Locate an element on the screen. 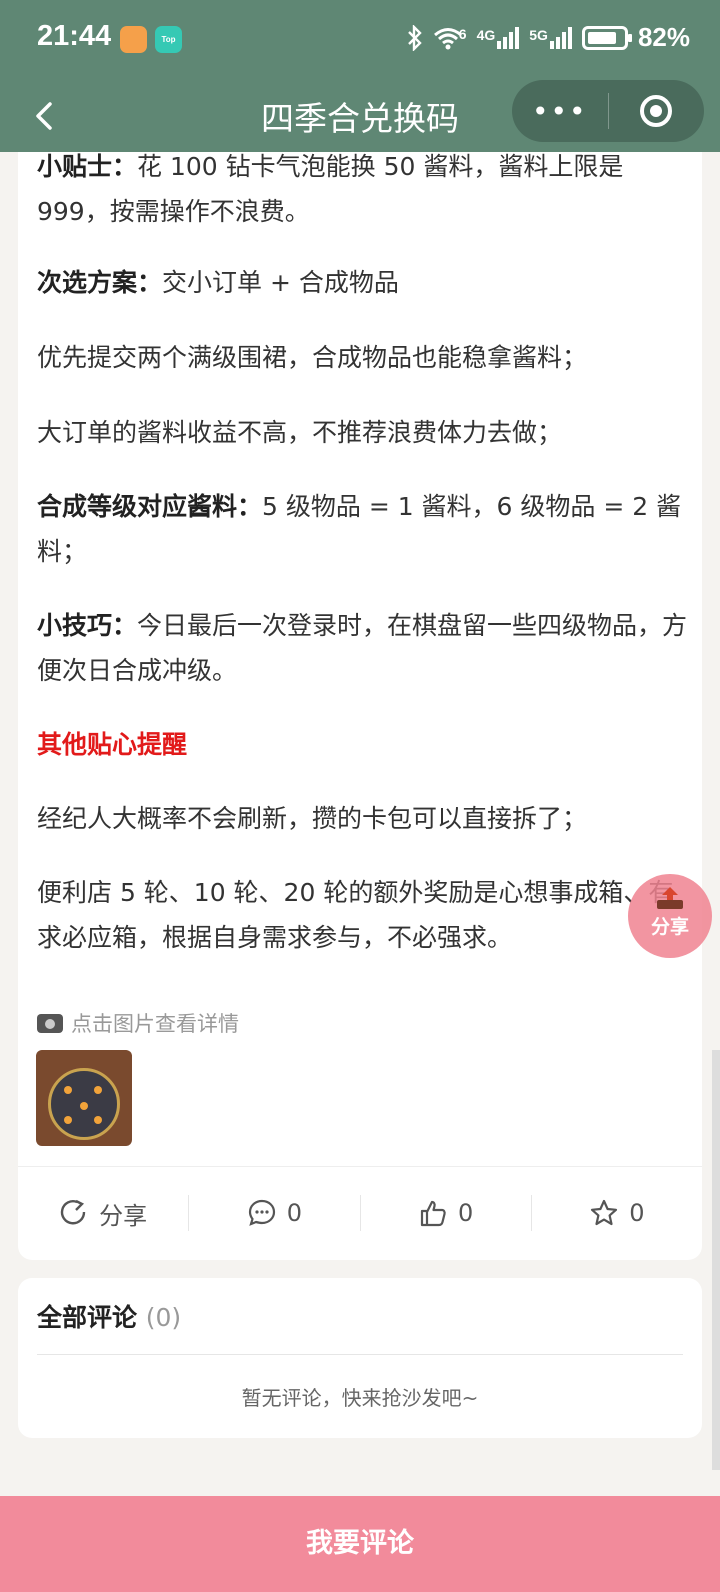 This screenshot has width=720, height=1592. alt-plan-paragraph: 次选方案：交小订单 + 合成物品 is located at coordinates (367, 282).